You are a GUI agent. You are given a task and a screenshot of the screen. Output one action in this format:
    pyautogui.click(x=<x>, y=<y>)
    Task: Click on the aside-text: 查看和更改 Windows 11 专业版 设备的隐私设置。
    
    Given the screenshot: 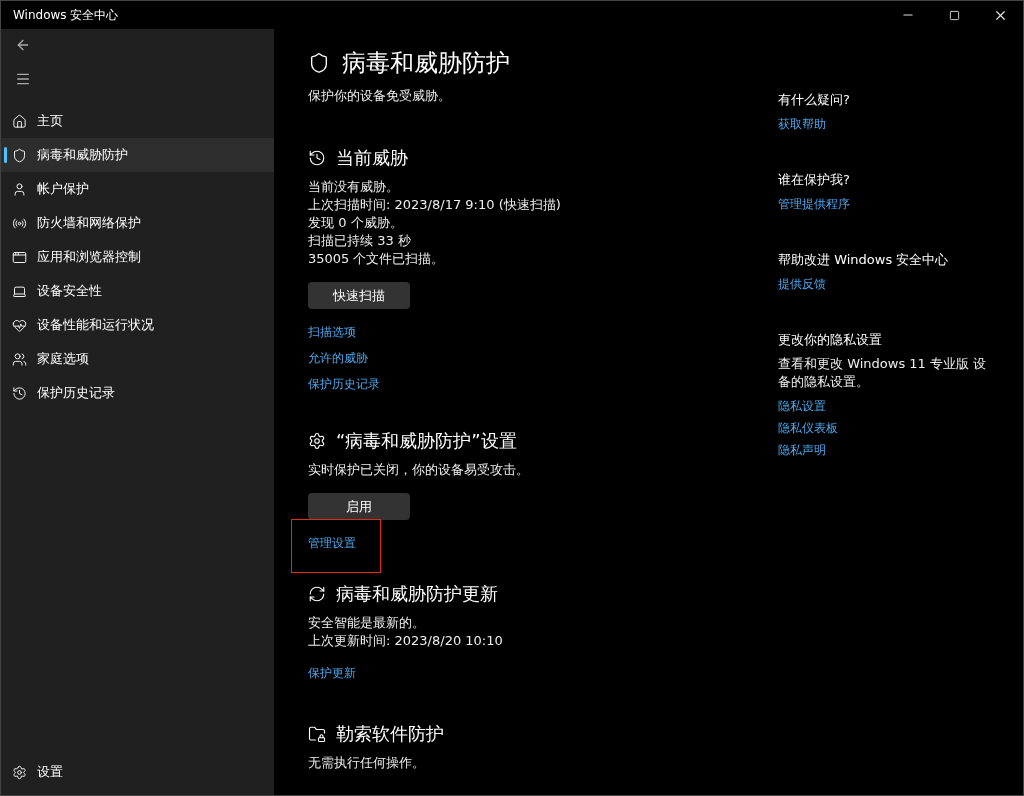 What is the action you would take?
    pyautogui.click(x=883, y=373)
    